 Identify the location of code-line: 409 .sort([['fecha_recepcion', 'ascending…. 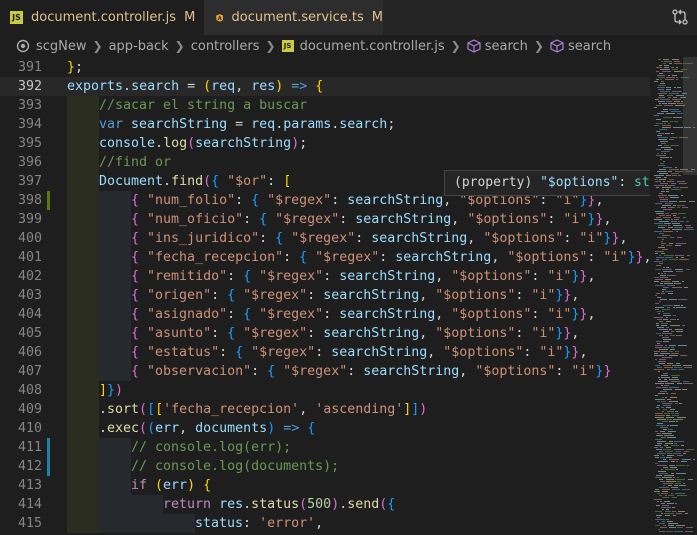
(325, 409).